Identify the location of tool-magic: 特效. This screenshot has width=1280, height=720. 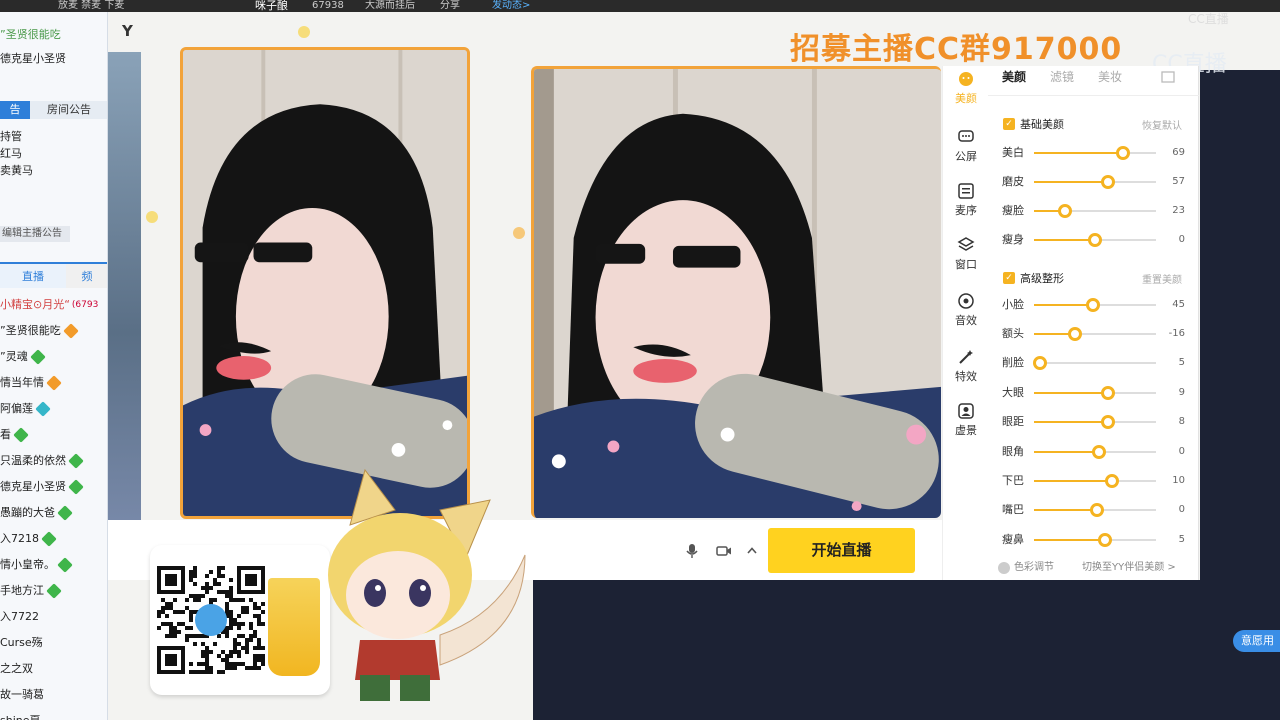
(966, 366).